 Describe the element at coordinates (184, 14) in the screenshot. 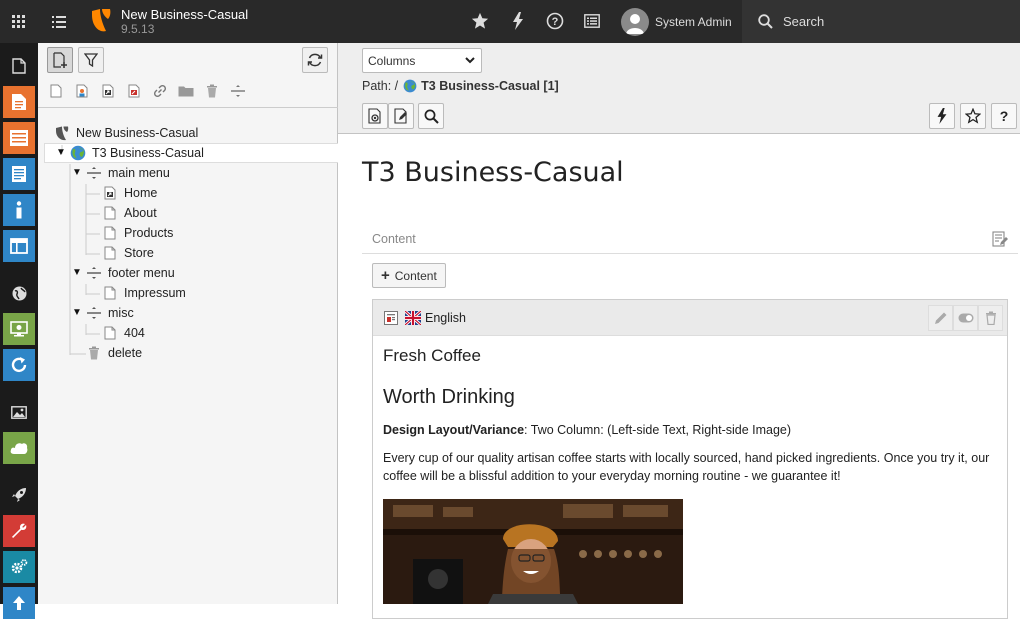

I see `site-name: New Business-Casual` at that location.